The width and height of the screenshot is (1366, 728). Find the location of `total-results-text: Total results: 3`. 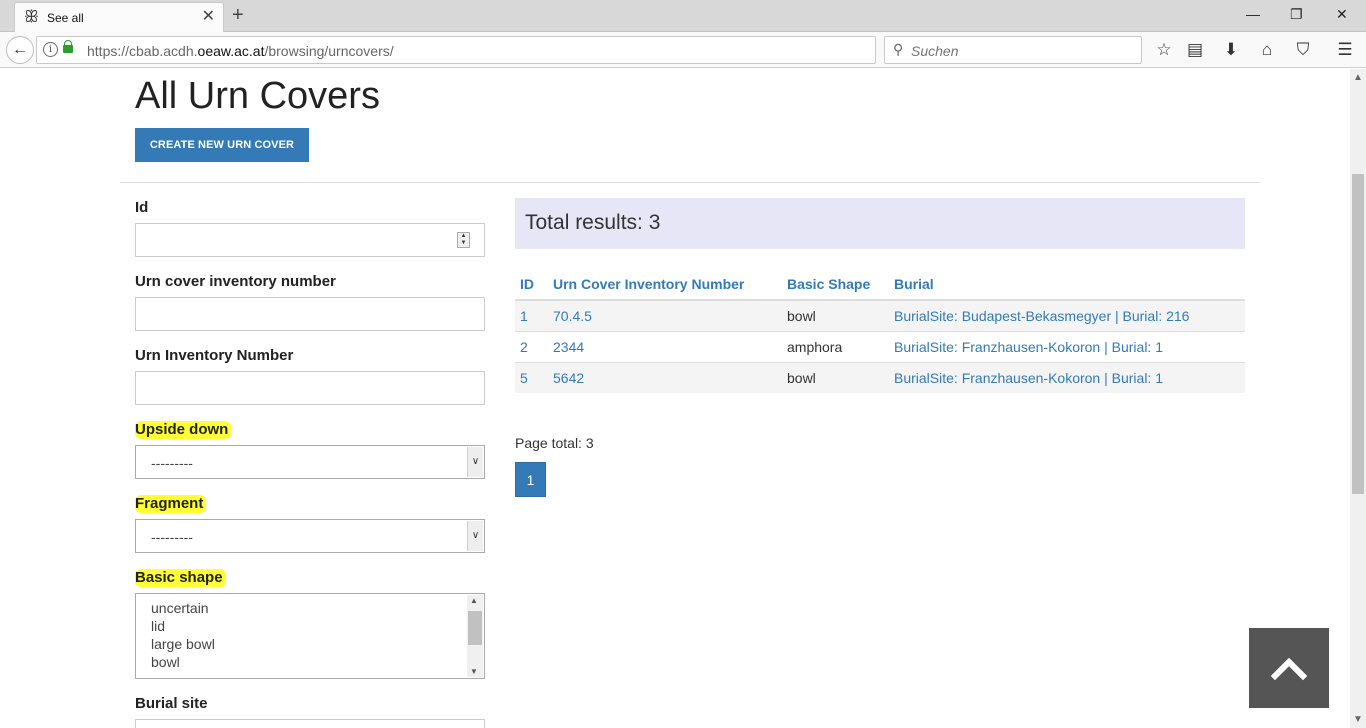

total-results-text: Total results: 3 is located at coordinates (593, 222).